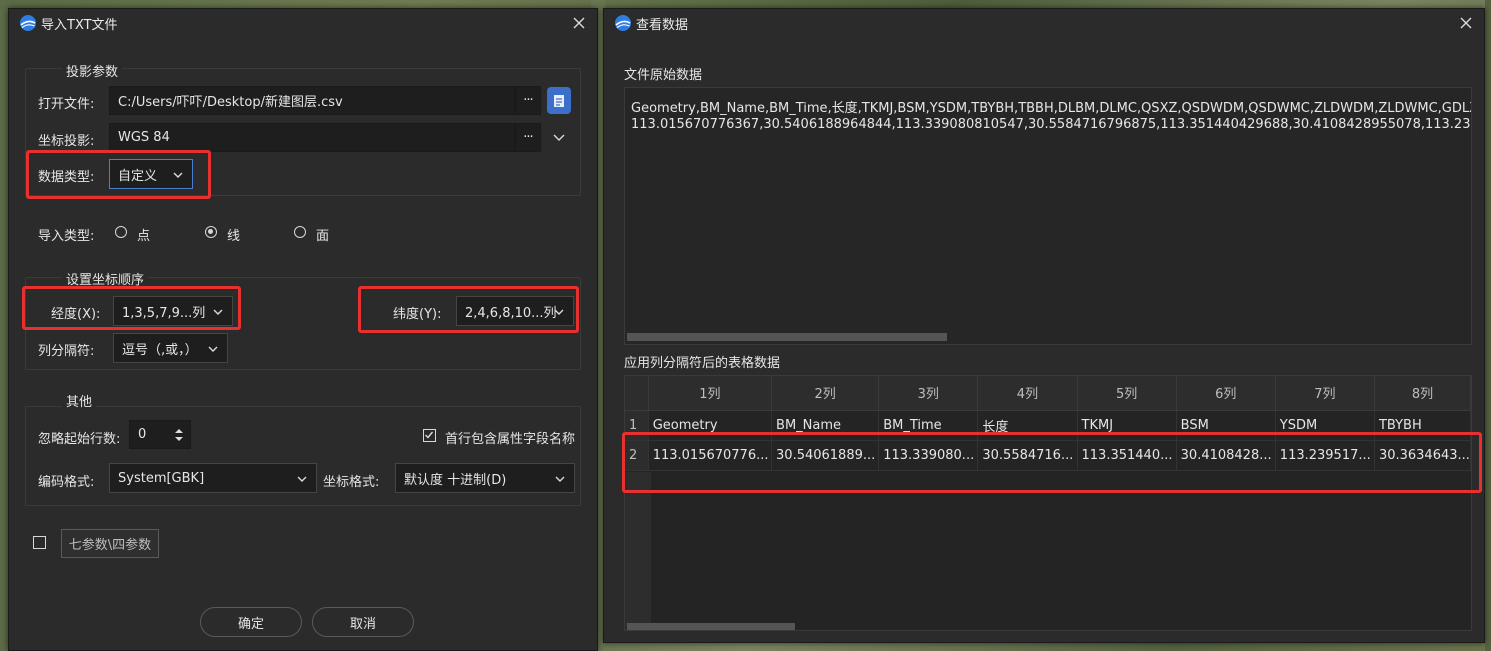 The width and height of the screenshot is (1491, 651). What do you see at coordinates (66, 236) in the screenshot?
I see `import-type-label: 导入类型:` at bounding box center [66, 236].